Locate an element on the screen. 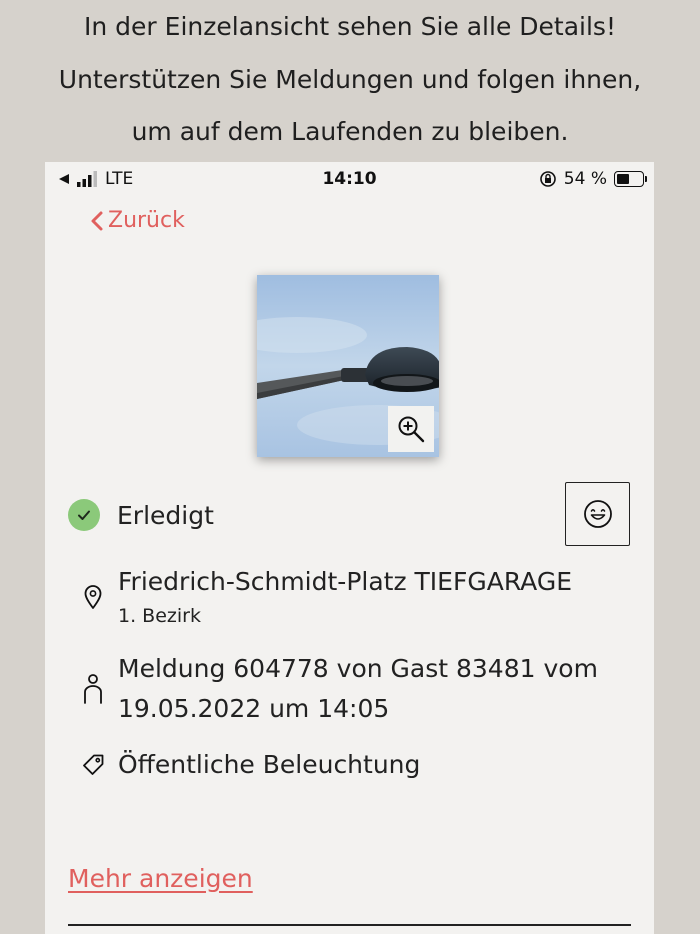  status-label: Erledigt is located at coordinates (165, 515).